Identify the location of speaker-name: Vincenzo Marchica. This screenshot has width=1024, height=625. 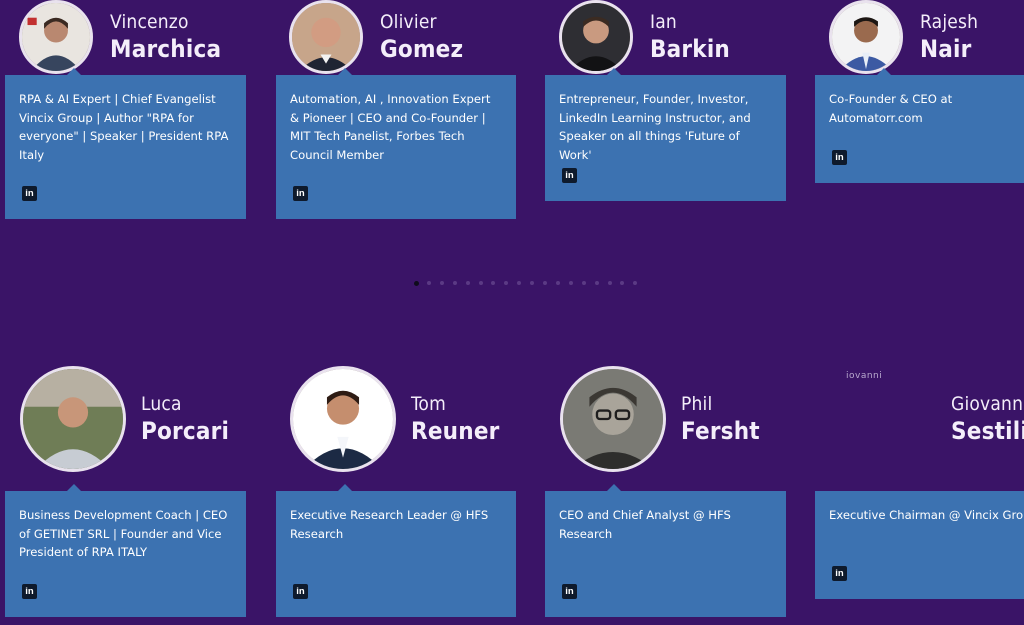
(166, 37).